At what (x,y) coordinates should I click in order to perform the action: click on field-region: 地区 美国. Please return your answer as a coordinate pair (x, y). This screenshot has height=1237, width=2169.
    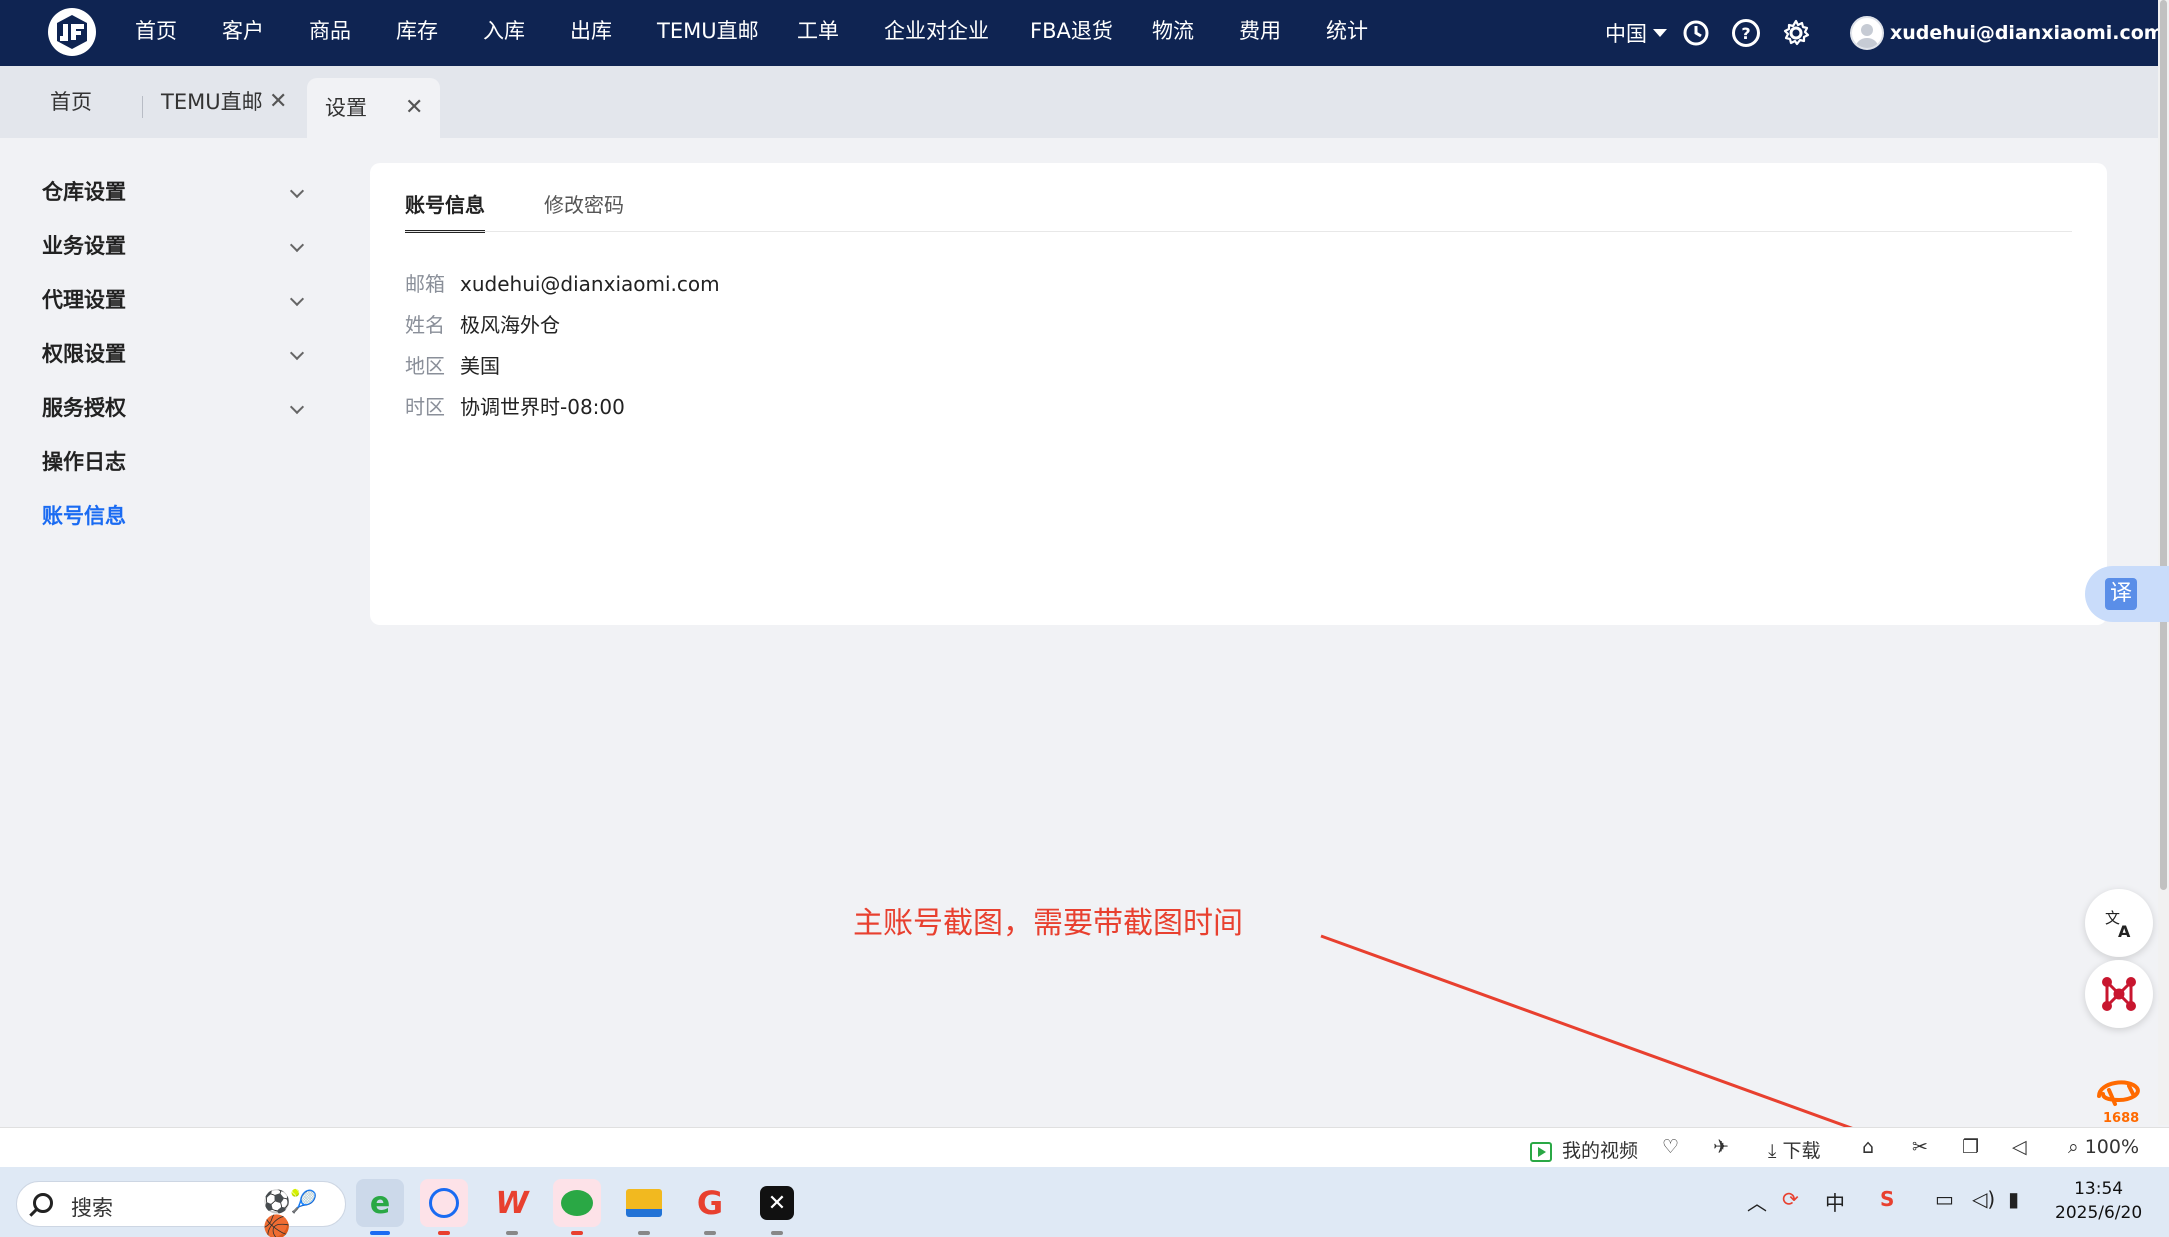
    Looking at the image, I should click on (452, 366).